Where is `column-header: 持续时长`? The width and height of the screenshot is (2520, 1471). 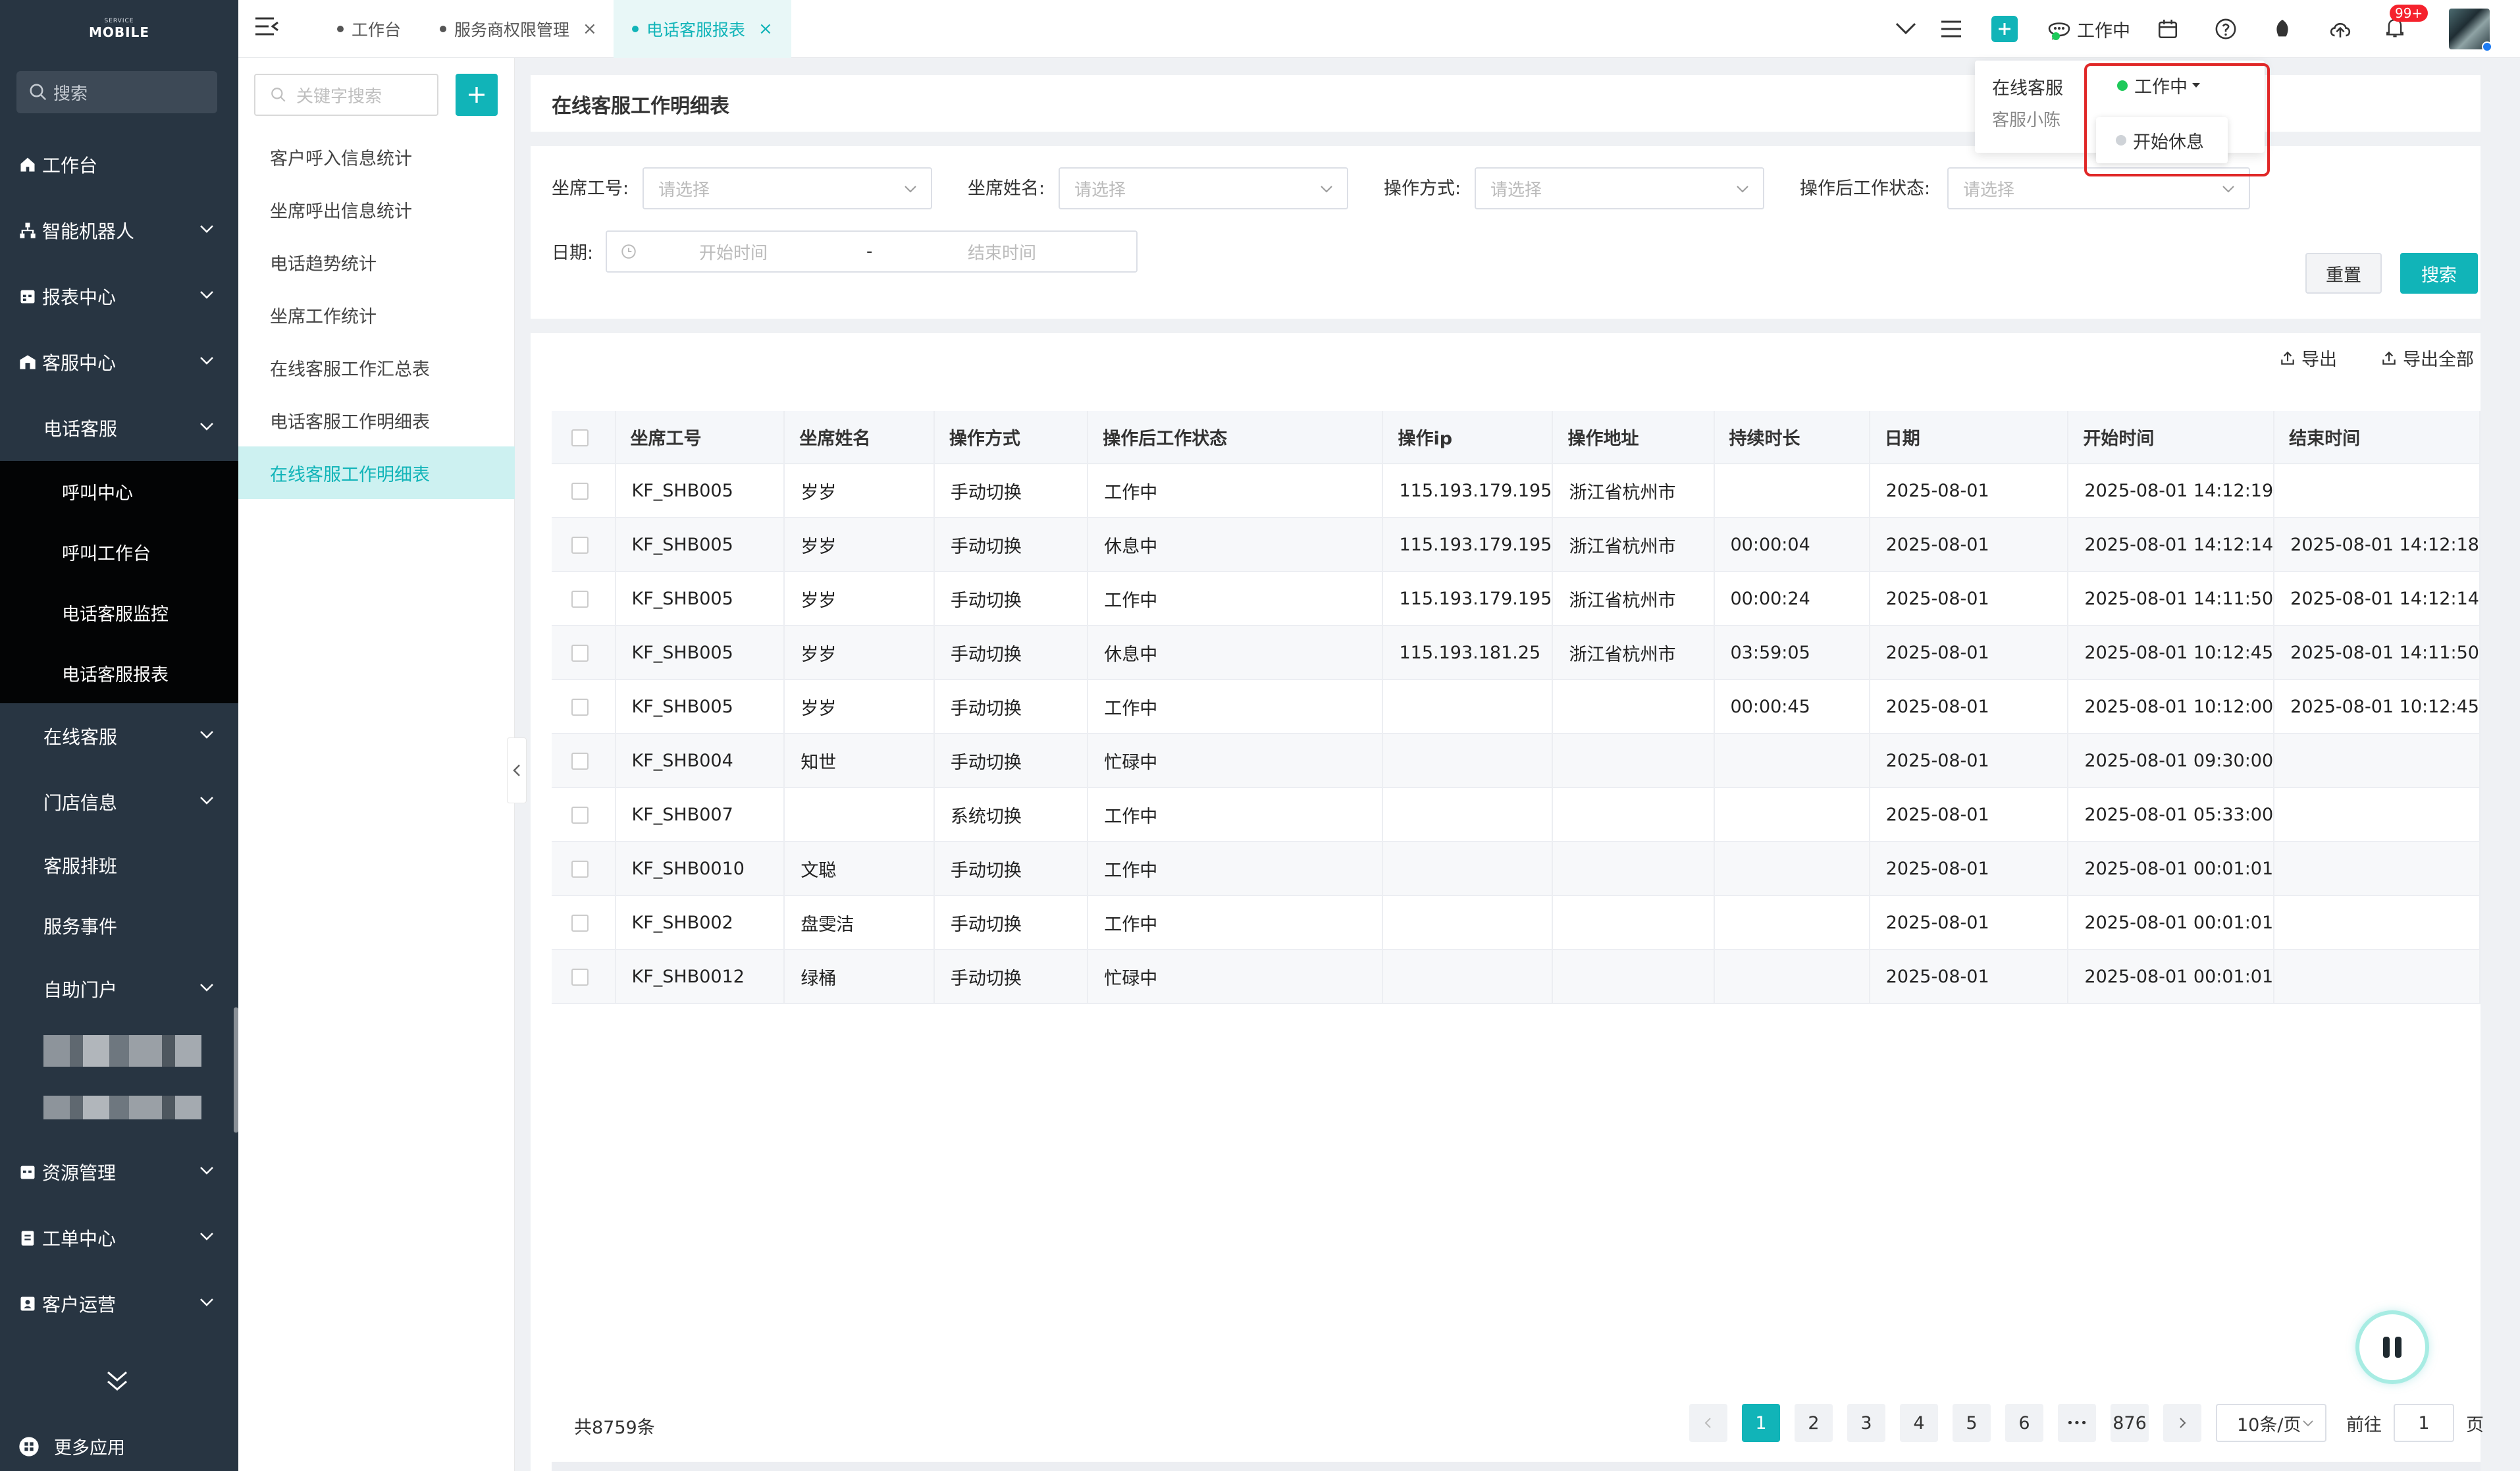 column-header: 持续时长 is located at coordinates (1792, 437).